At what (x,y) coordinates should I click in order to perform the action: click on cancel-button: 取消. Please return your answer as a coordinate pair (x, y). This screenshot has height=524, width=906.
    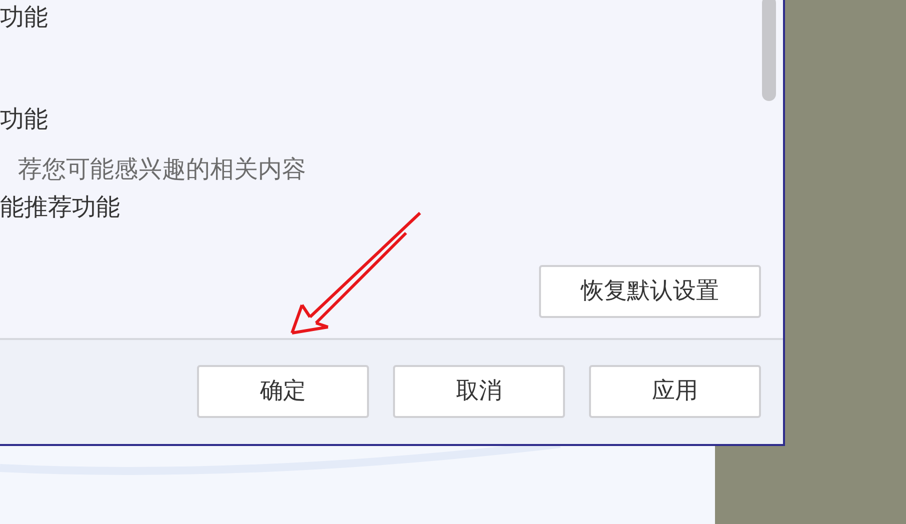
    Looking at the image, I should click on (479, 391).